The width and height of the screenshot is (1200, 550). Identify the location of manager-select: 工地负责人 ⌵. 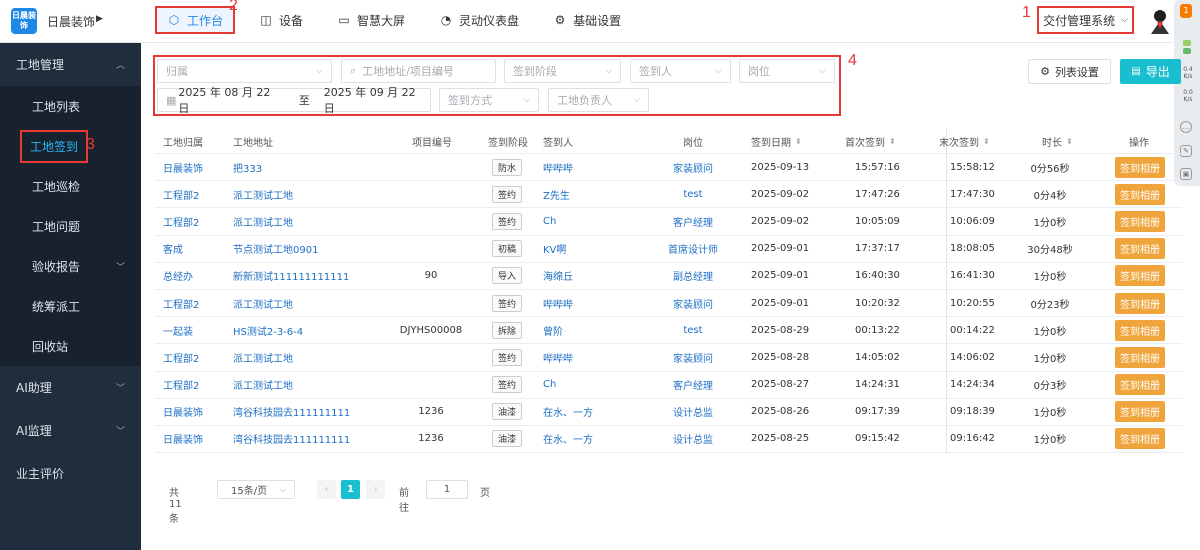
(598, 100).